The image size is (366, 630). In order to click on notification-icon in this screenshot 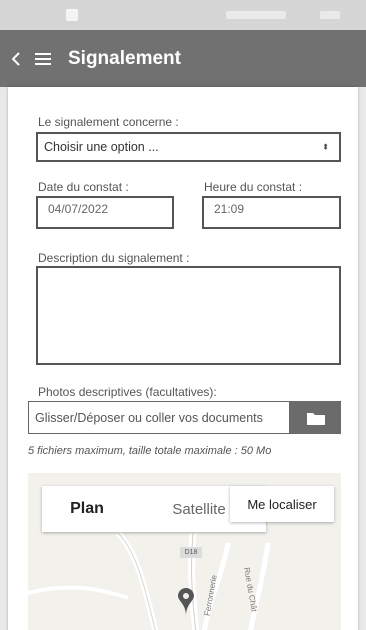, I will do `click(72, 15)`.